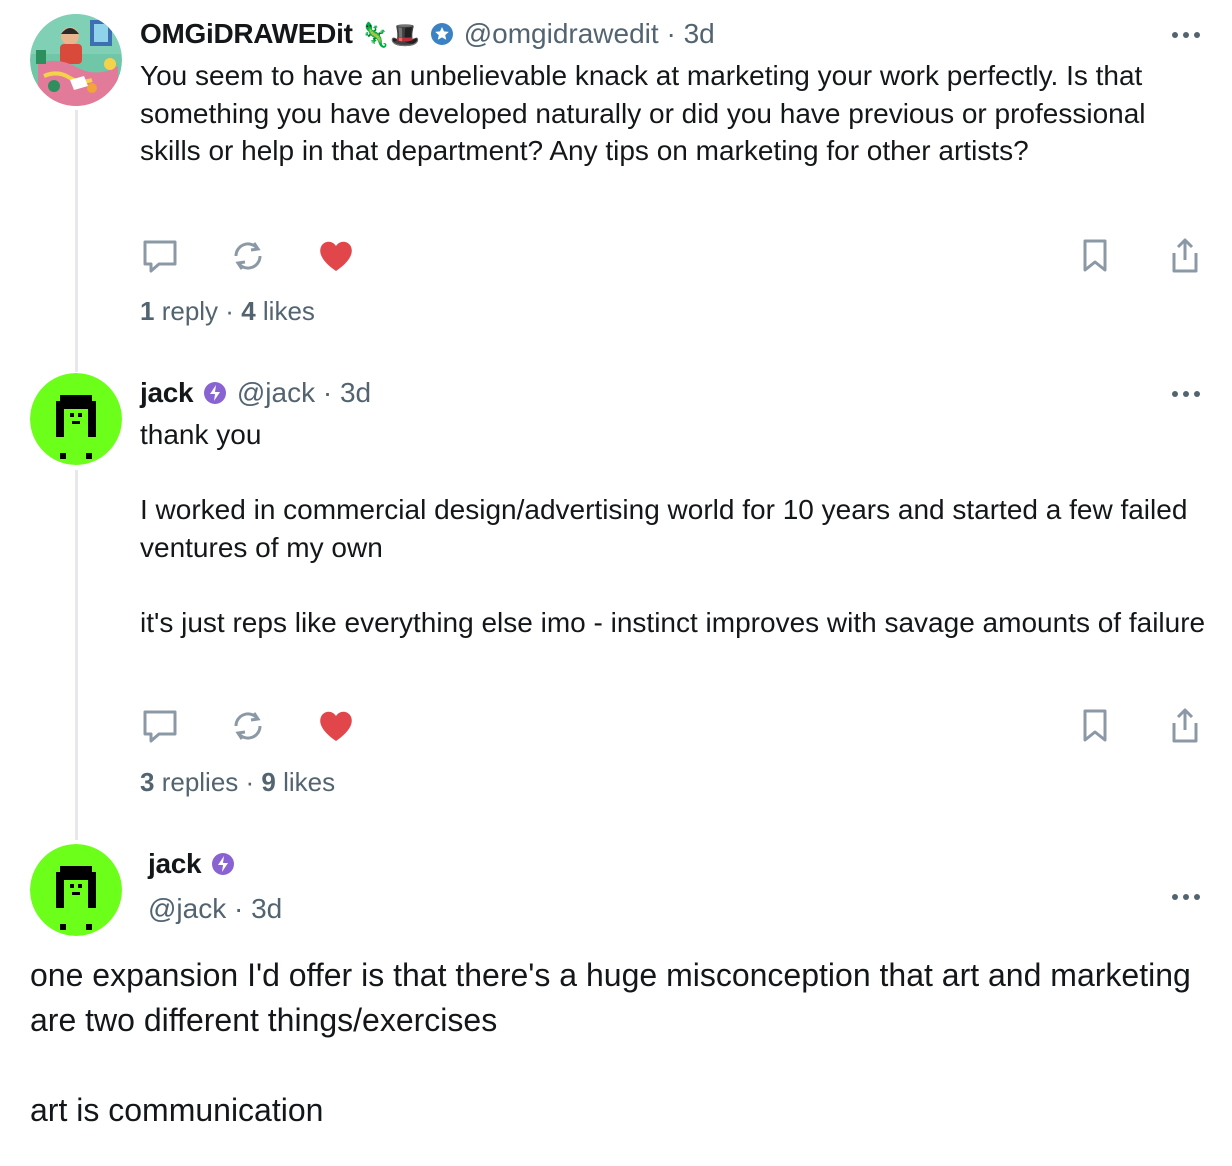  I want to click on replies-stat: 3 replies, so click(189, 782).